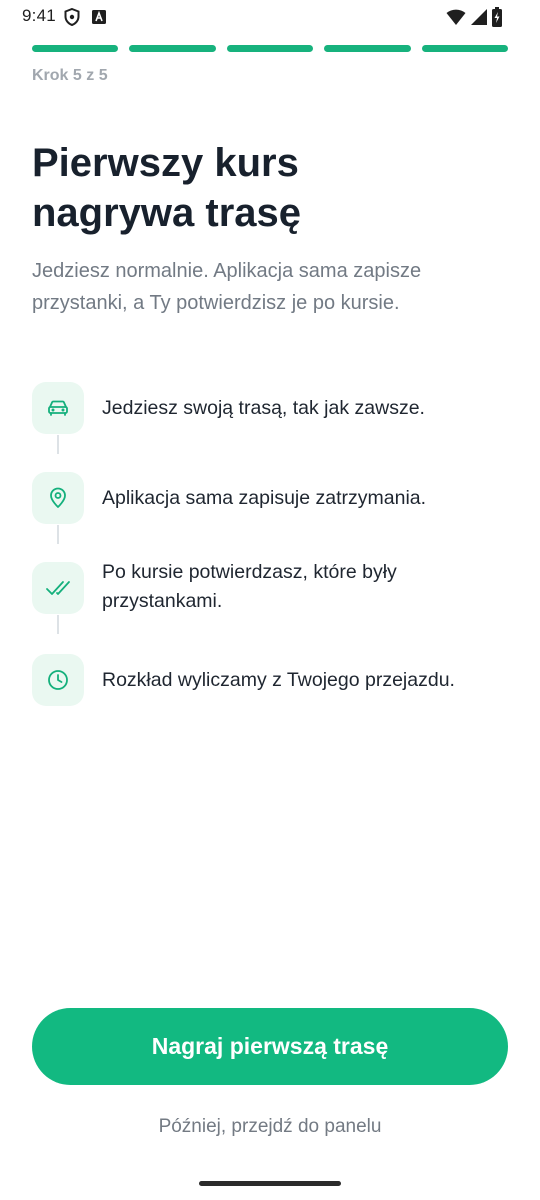 This screenshot has height=1200, width=540. Describe the element at coordinates (497, 19) in the screenshot. I see `battery-charging-icon` at that location.